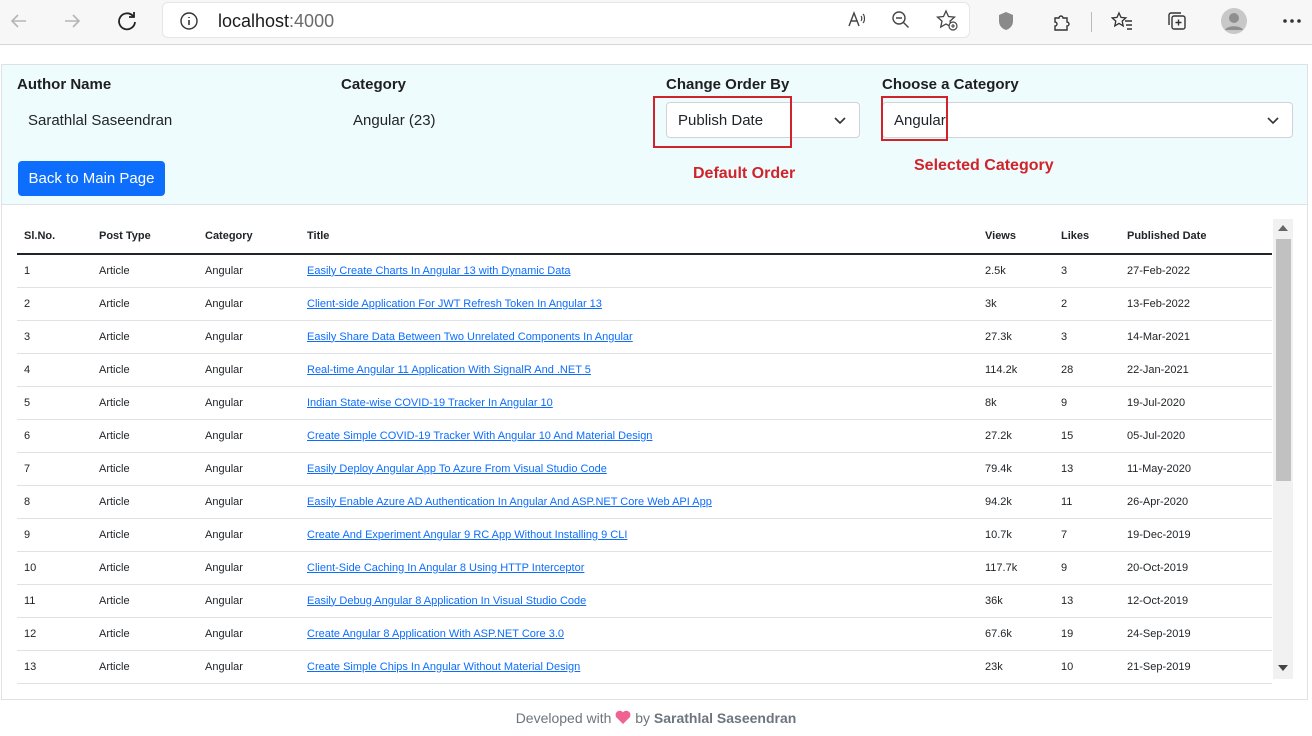  I want to click on tracking-prevention-button, so click(1006, 21).